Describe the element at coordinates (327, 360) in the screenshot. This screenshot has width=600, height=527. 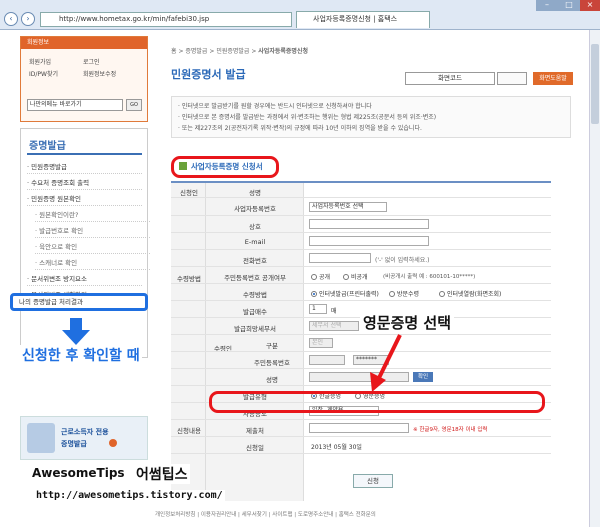
I see `recipient-id-front` at that location.